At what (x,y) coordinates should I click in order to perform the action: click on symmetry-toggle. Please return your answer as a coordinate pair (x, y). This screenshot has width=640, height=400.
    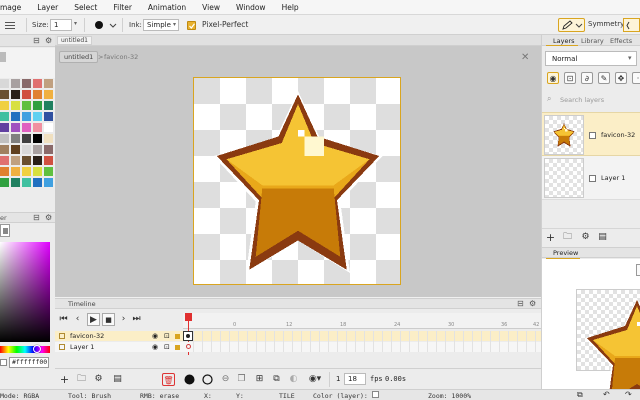
    Looking at the image, I should click on (631, 25).